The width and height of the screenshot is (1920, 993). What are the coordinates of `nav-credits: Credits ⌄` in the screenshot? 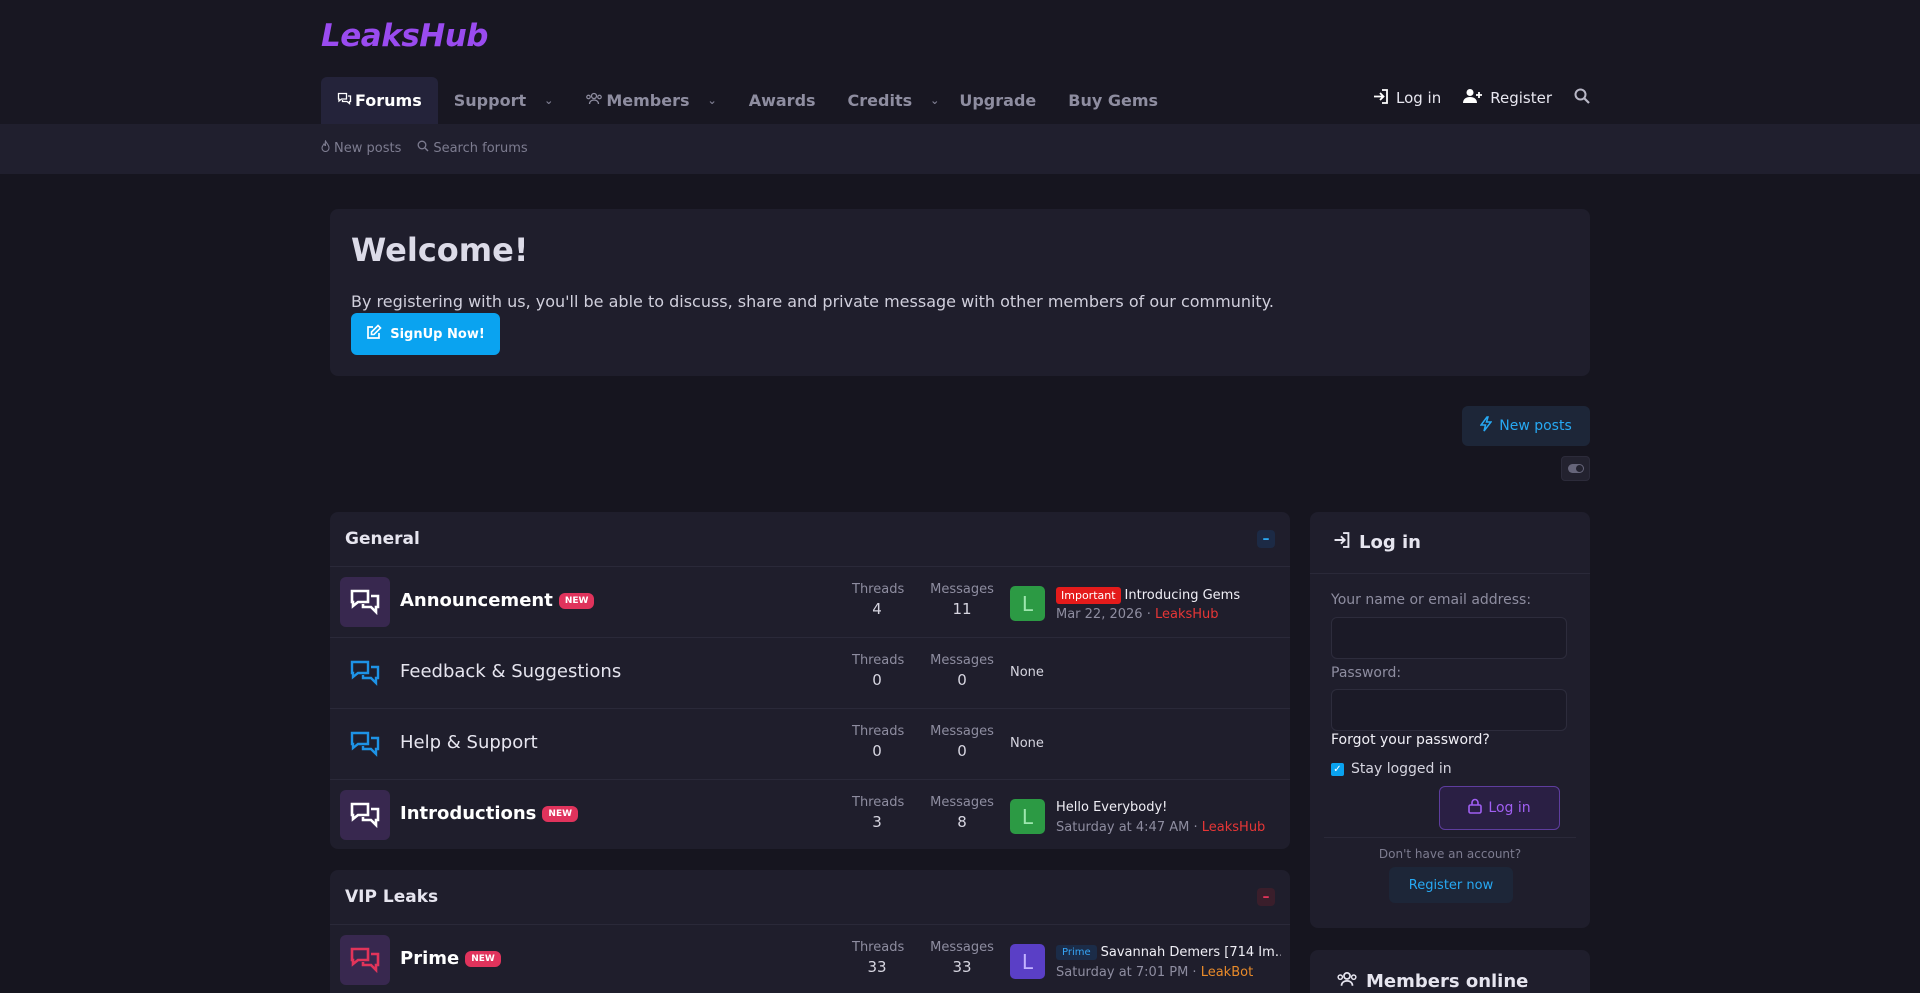 It's located at (894, 100).